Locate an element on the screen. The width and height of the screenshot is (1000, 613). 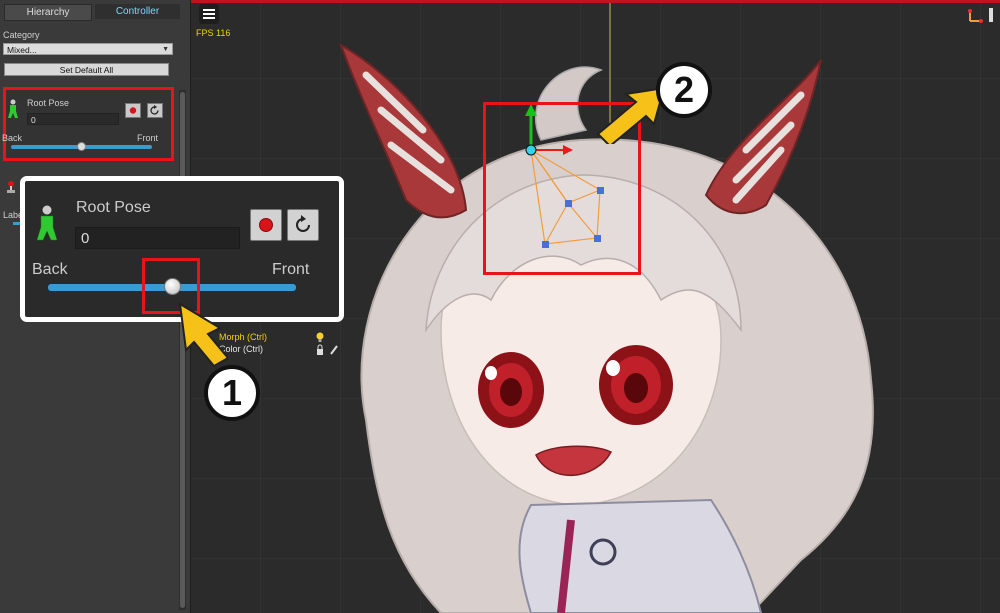
reset-button is located at coordinates (155, 110).